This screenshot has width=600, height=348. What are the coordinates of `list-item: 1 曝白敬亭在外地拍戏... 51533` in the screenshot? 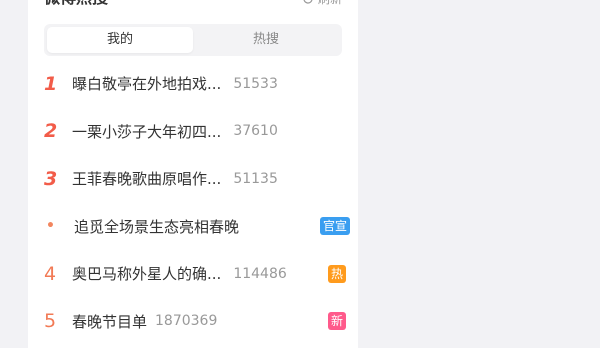 It's located at (195, 84).